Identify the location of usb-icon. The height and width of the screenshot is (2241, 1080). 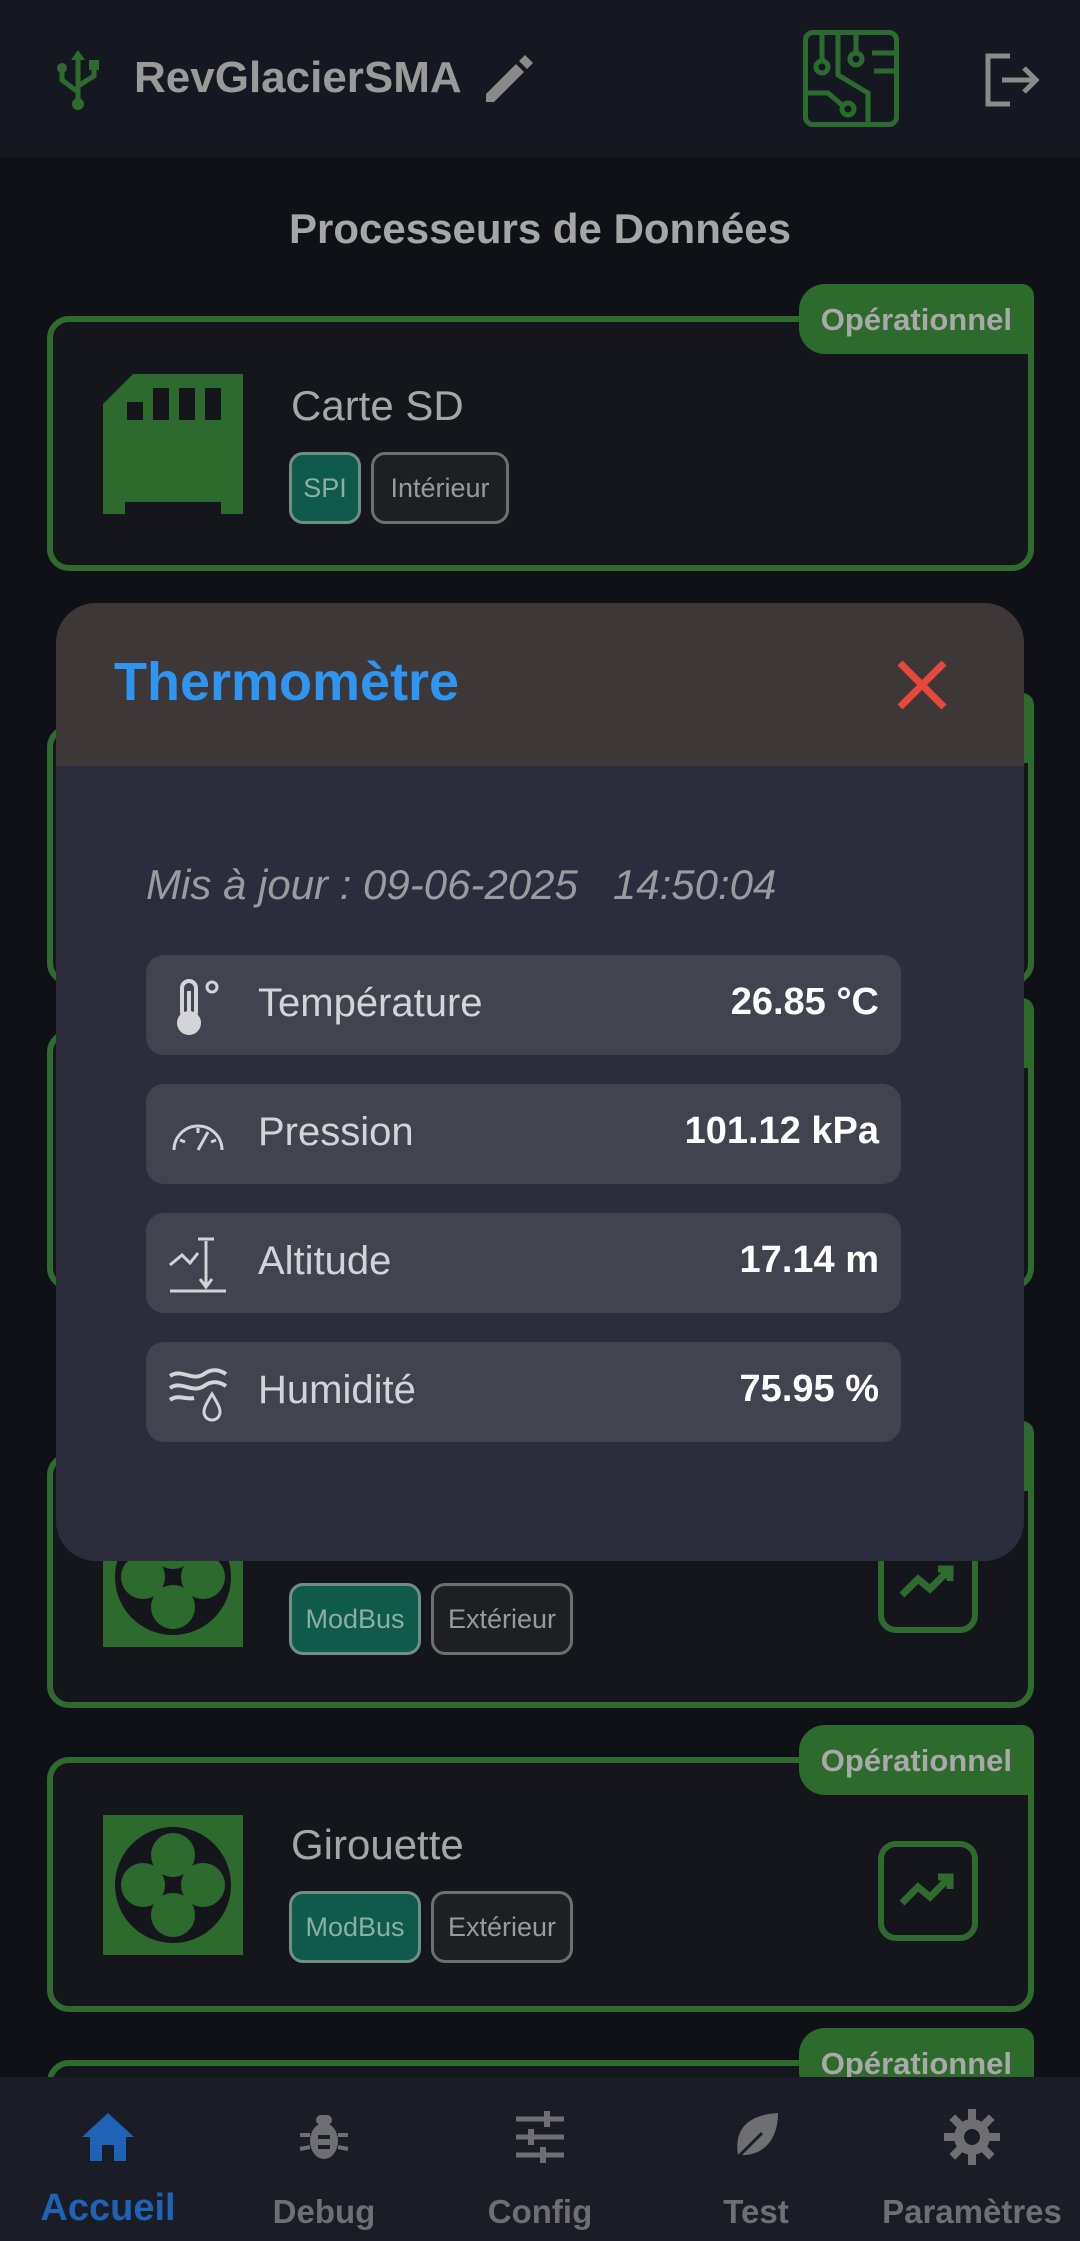
(78, 80).